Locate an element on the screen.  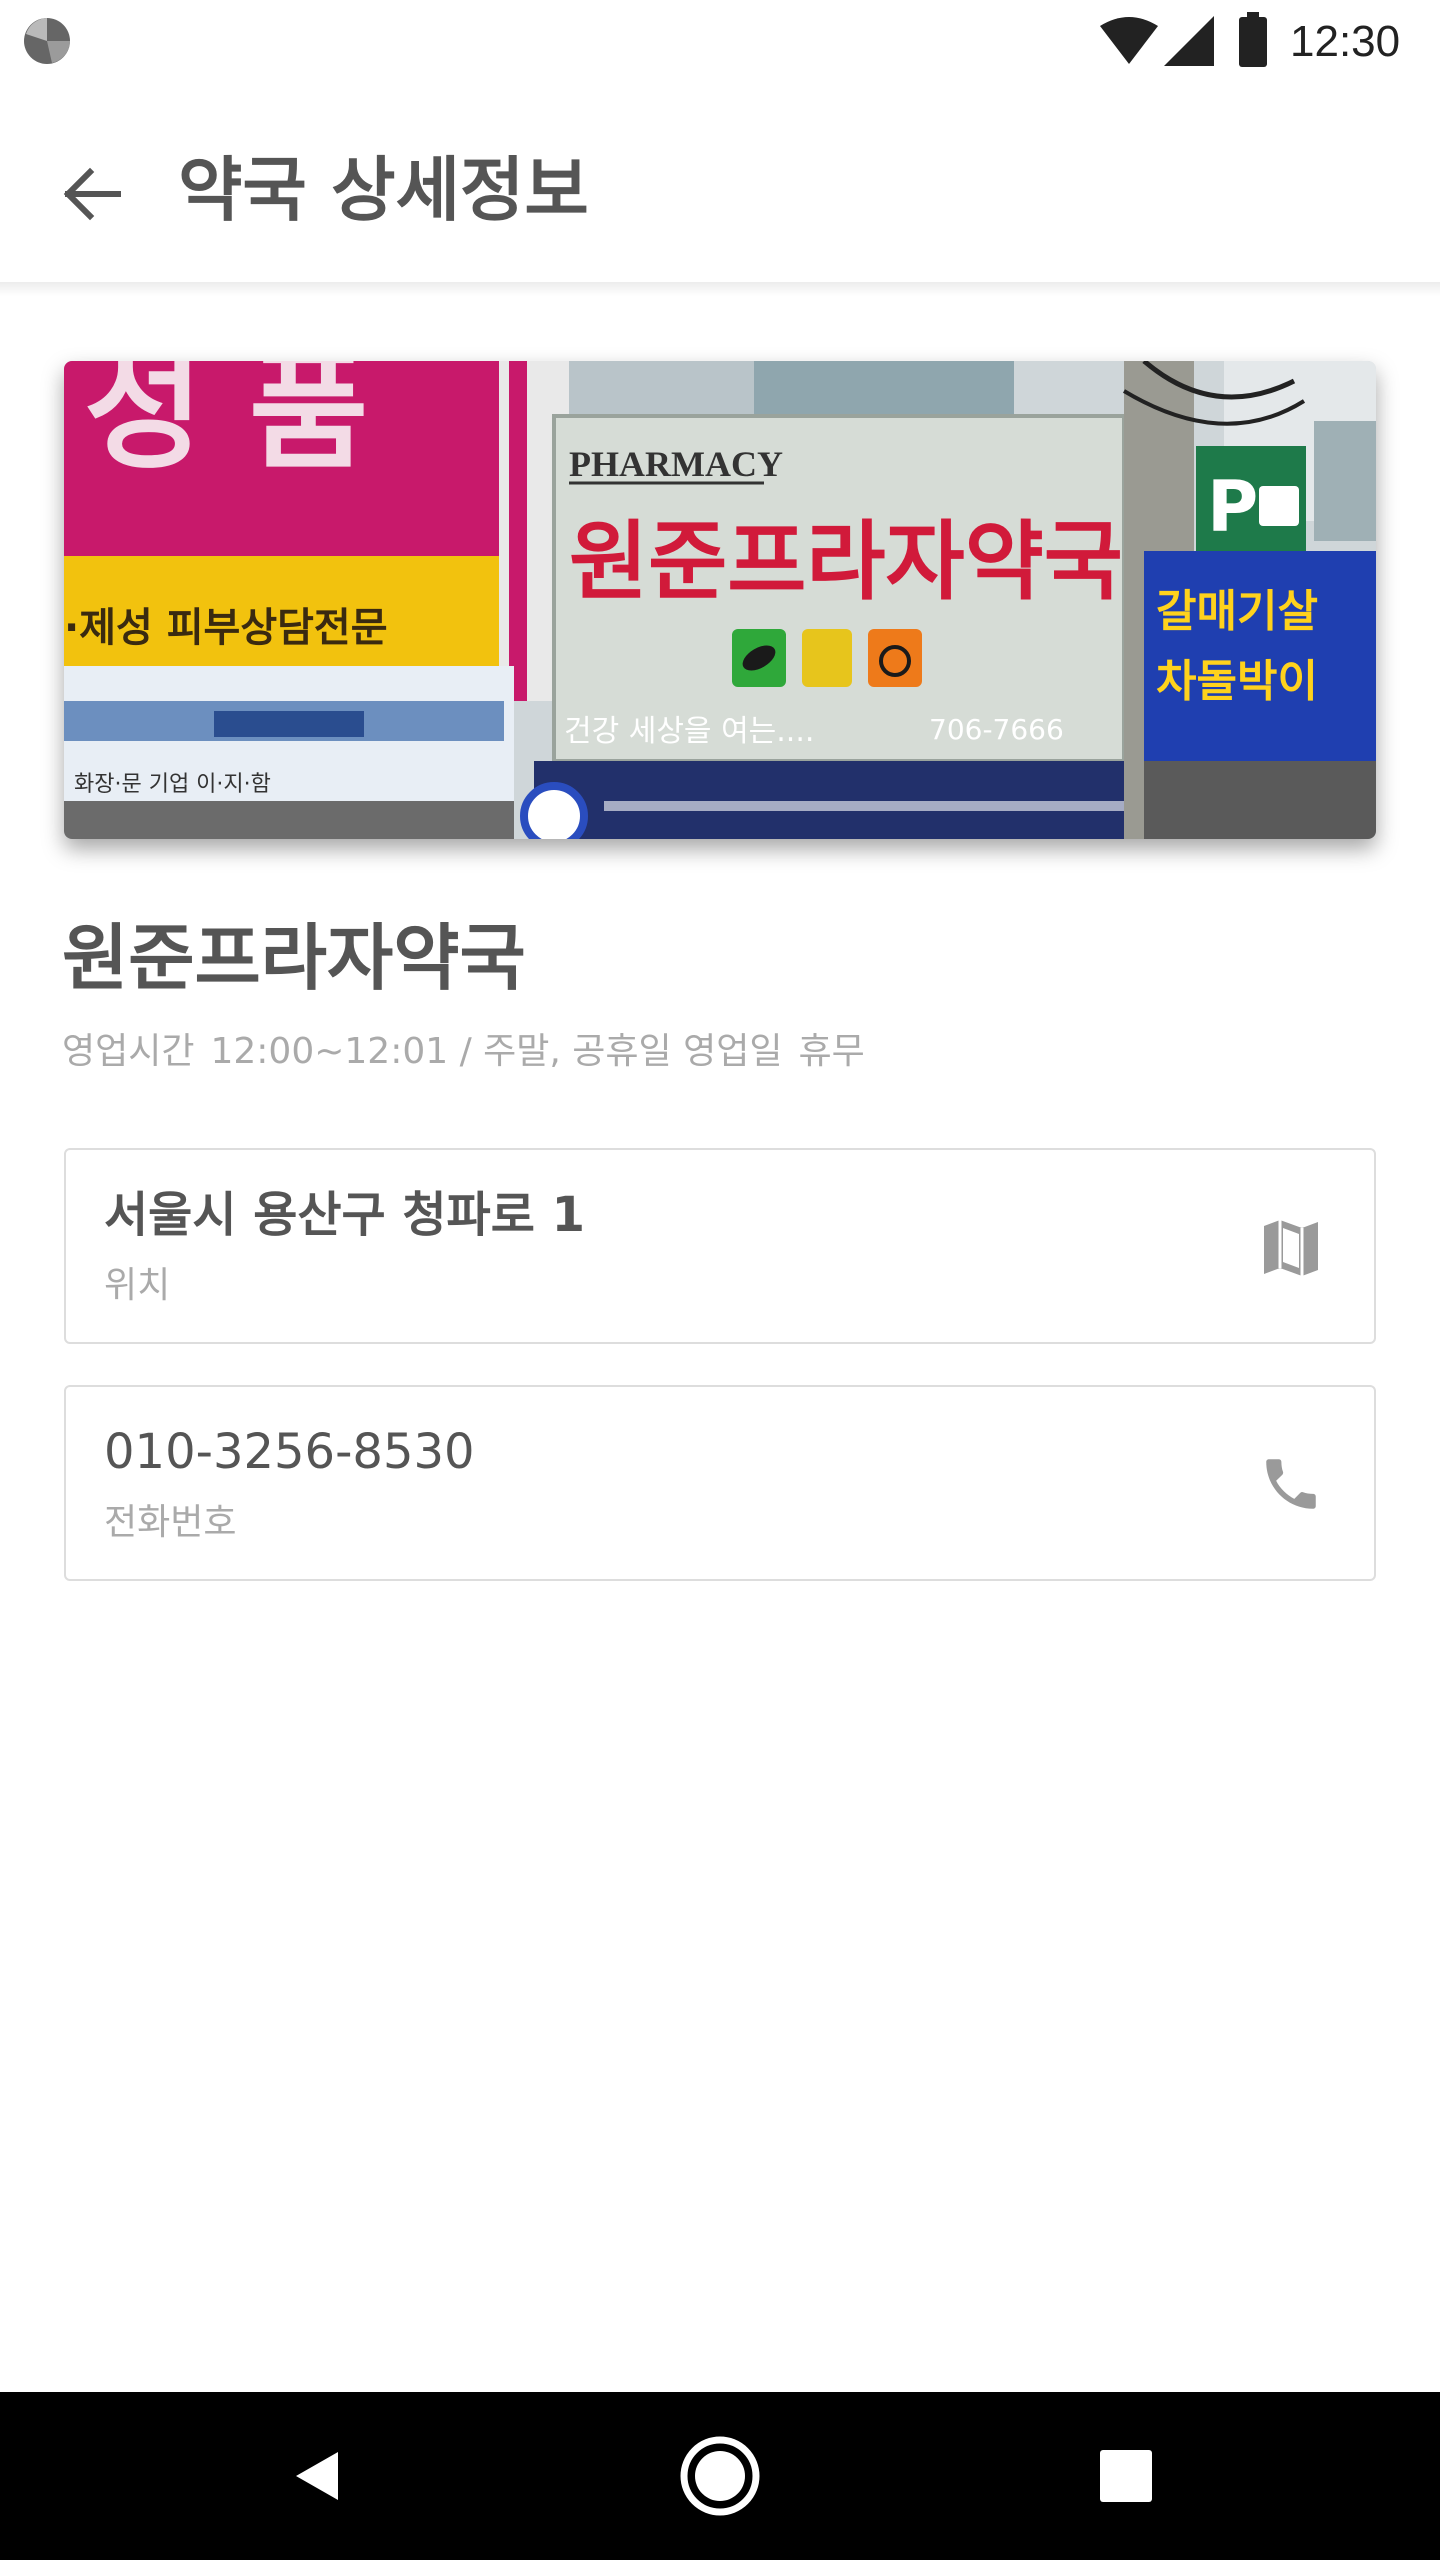
hours-value: 12:00~12:01 / 주말, 공휴일 영업일 is located at coordinates (496, 1051).